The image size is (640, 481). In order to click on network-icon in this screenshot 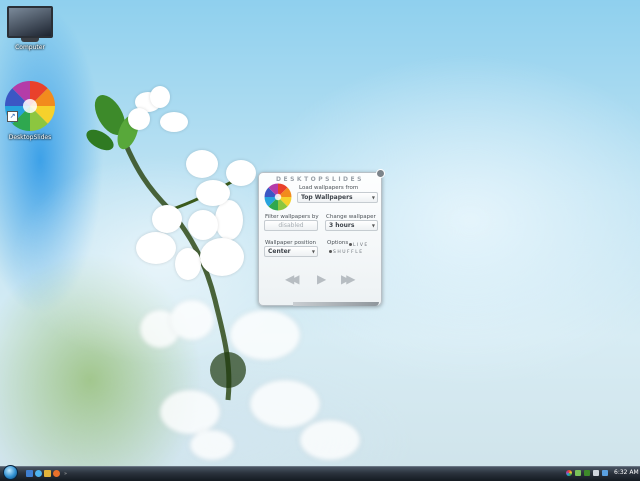, I will do `click(578, 473)`.